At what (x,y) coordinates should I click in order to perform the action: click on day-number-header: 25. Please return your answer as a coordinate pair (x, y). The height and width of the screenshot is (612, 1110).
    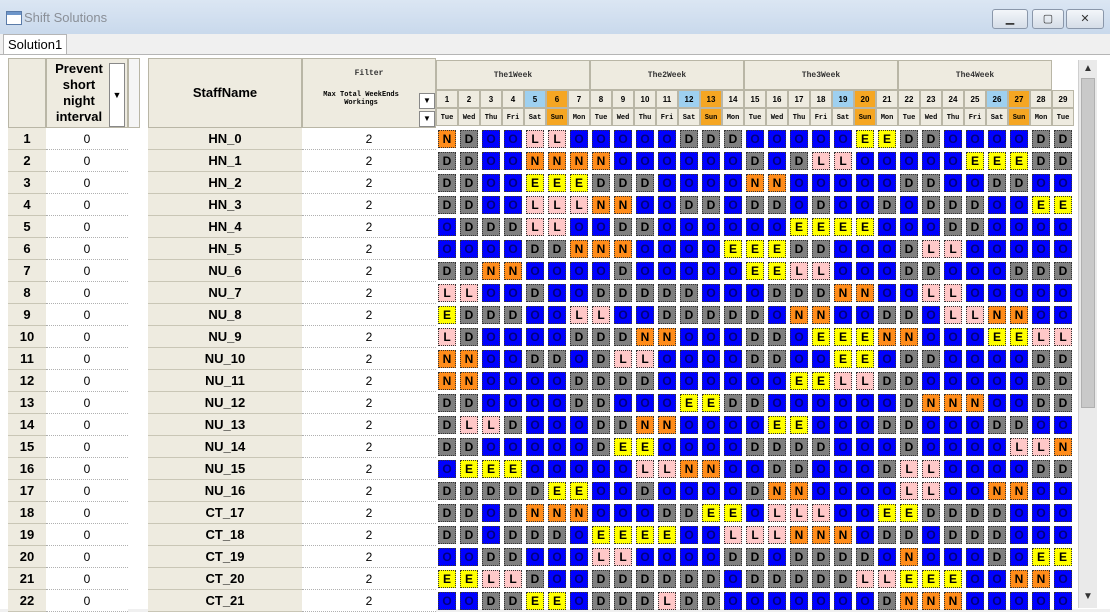
    Looking at the image, I should click on (975, 99).